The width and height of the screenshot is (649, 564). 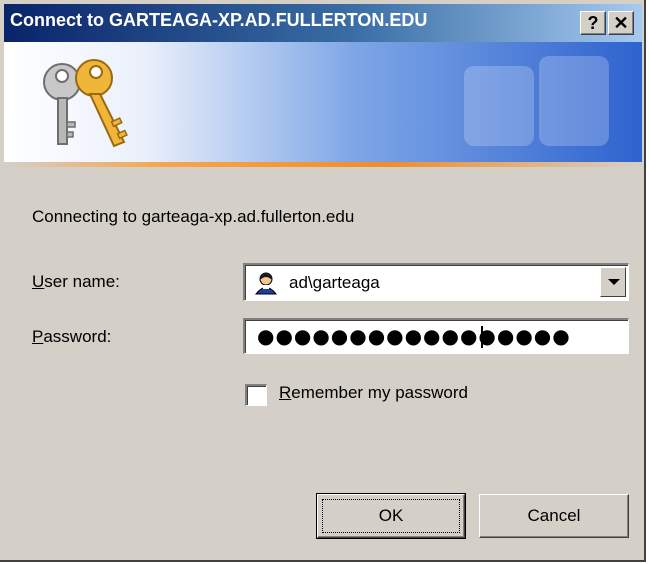 I want to click on window-title: Connect to GARTEAGA-XP.AD.FULLERTON.EDU, so click(x=219, y=20).